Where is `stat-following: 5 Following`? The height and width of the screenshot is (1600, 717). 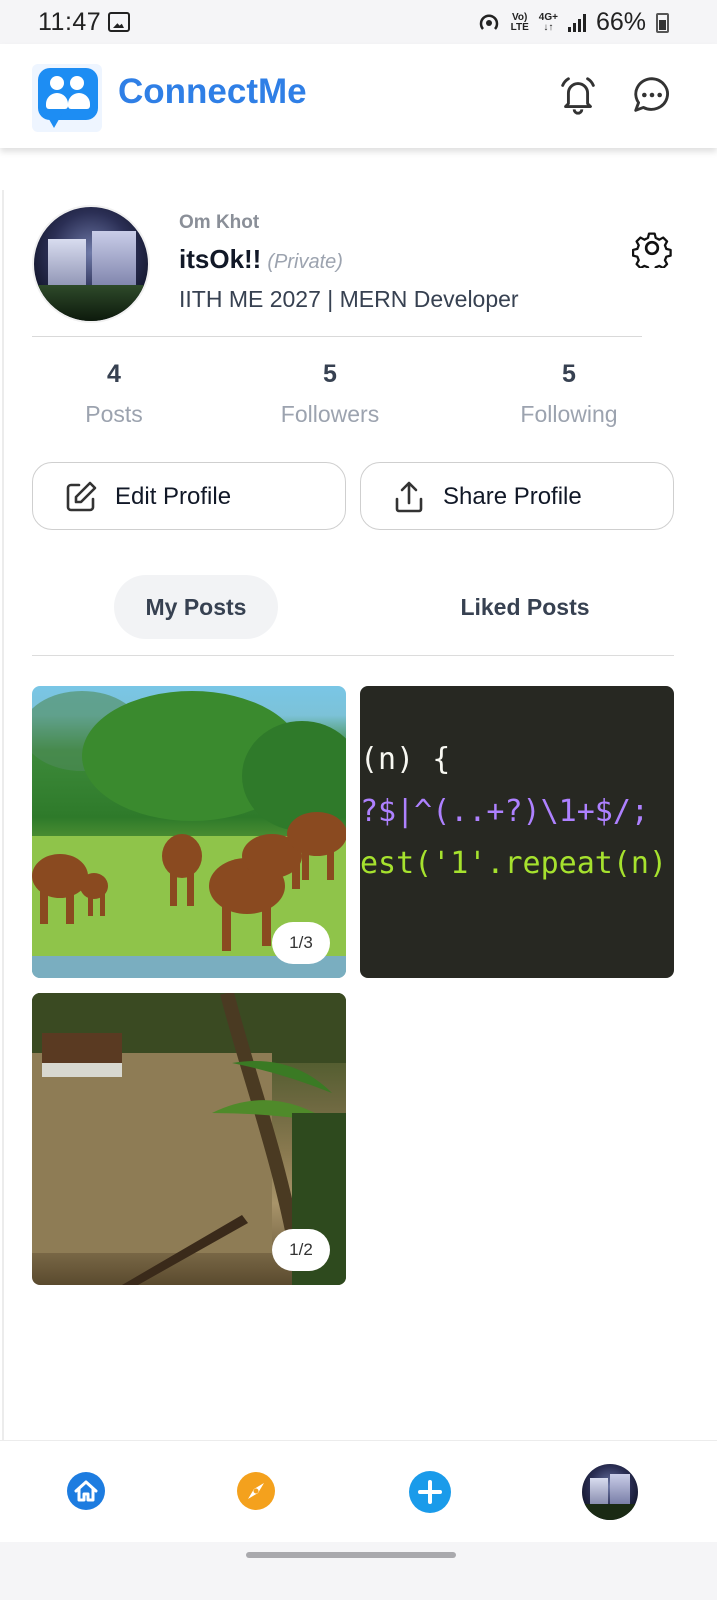 stat-following: 5 Following is located at coordinates (569, 394).